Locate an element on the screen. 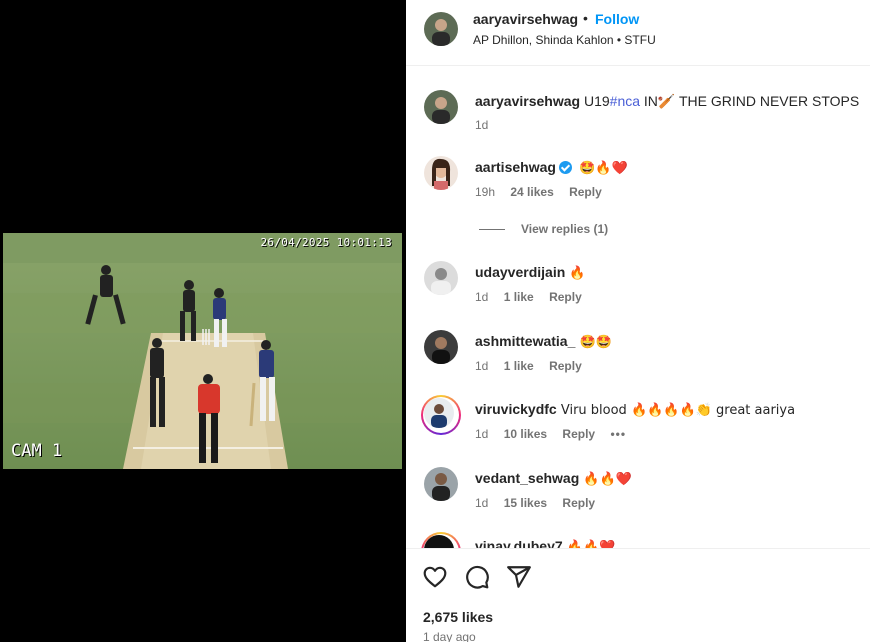 This screenshot has width=870, height=642. comment-likes: 10 likes is located at coordinates (525, 434).